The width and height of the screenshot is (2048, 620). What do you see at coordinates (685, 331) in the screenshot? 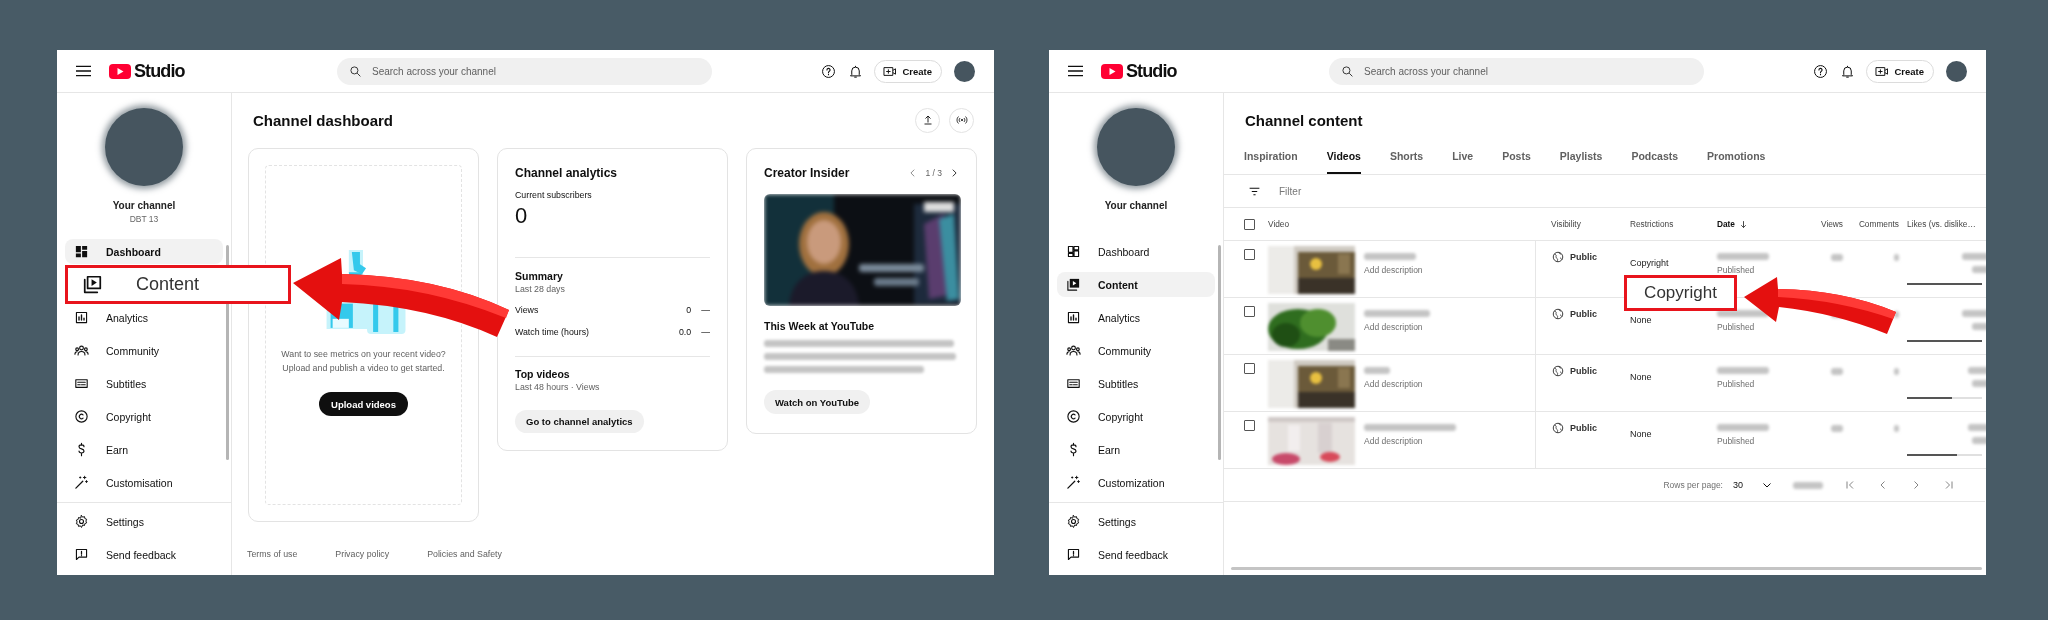
I see `metric-value: 0.0` at bounding box center [685, 331].